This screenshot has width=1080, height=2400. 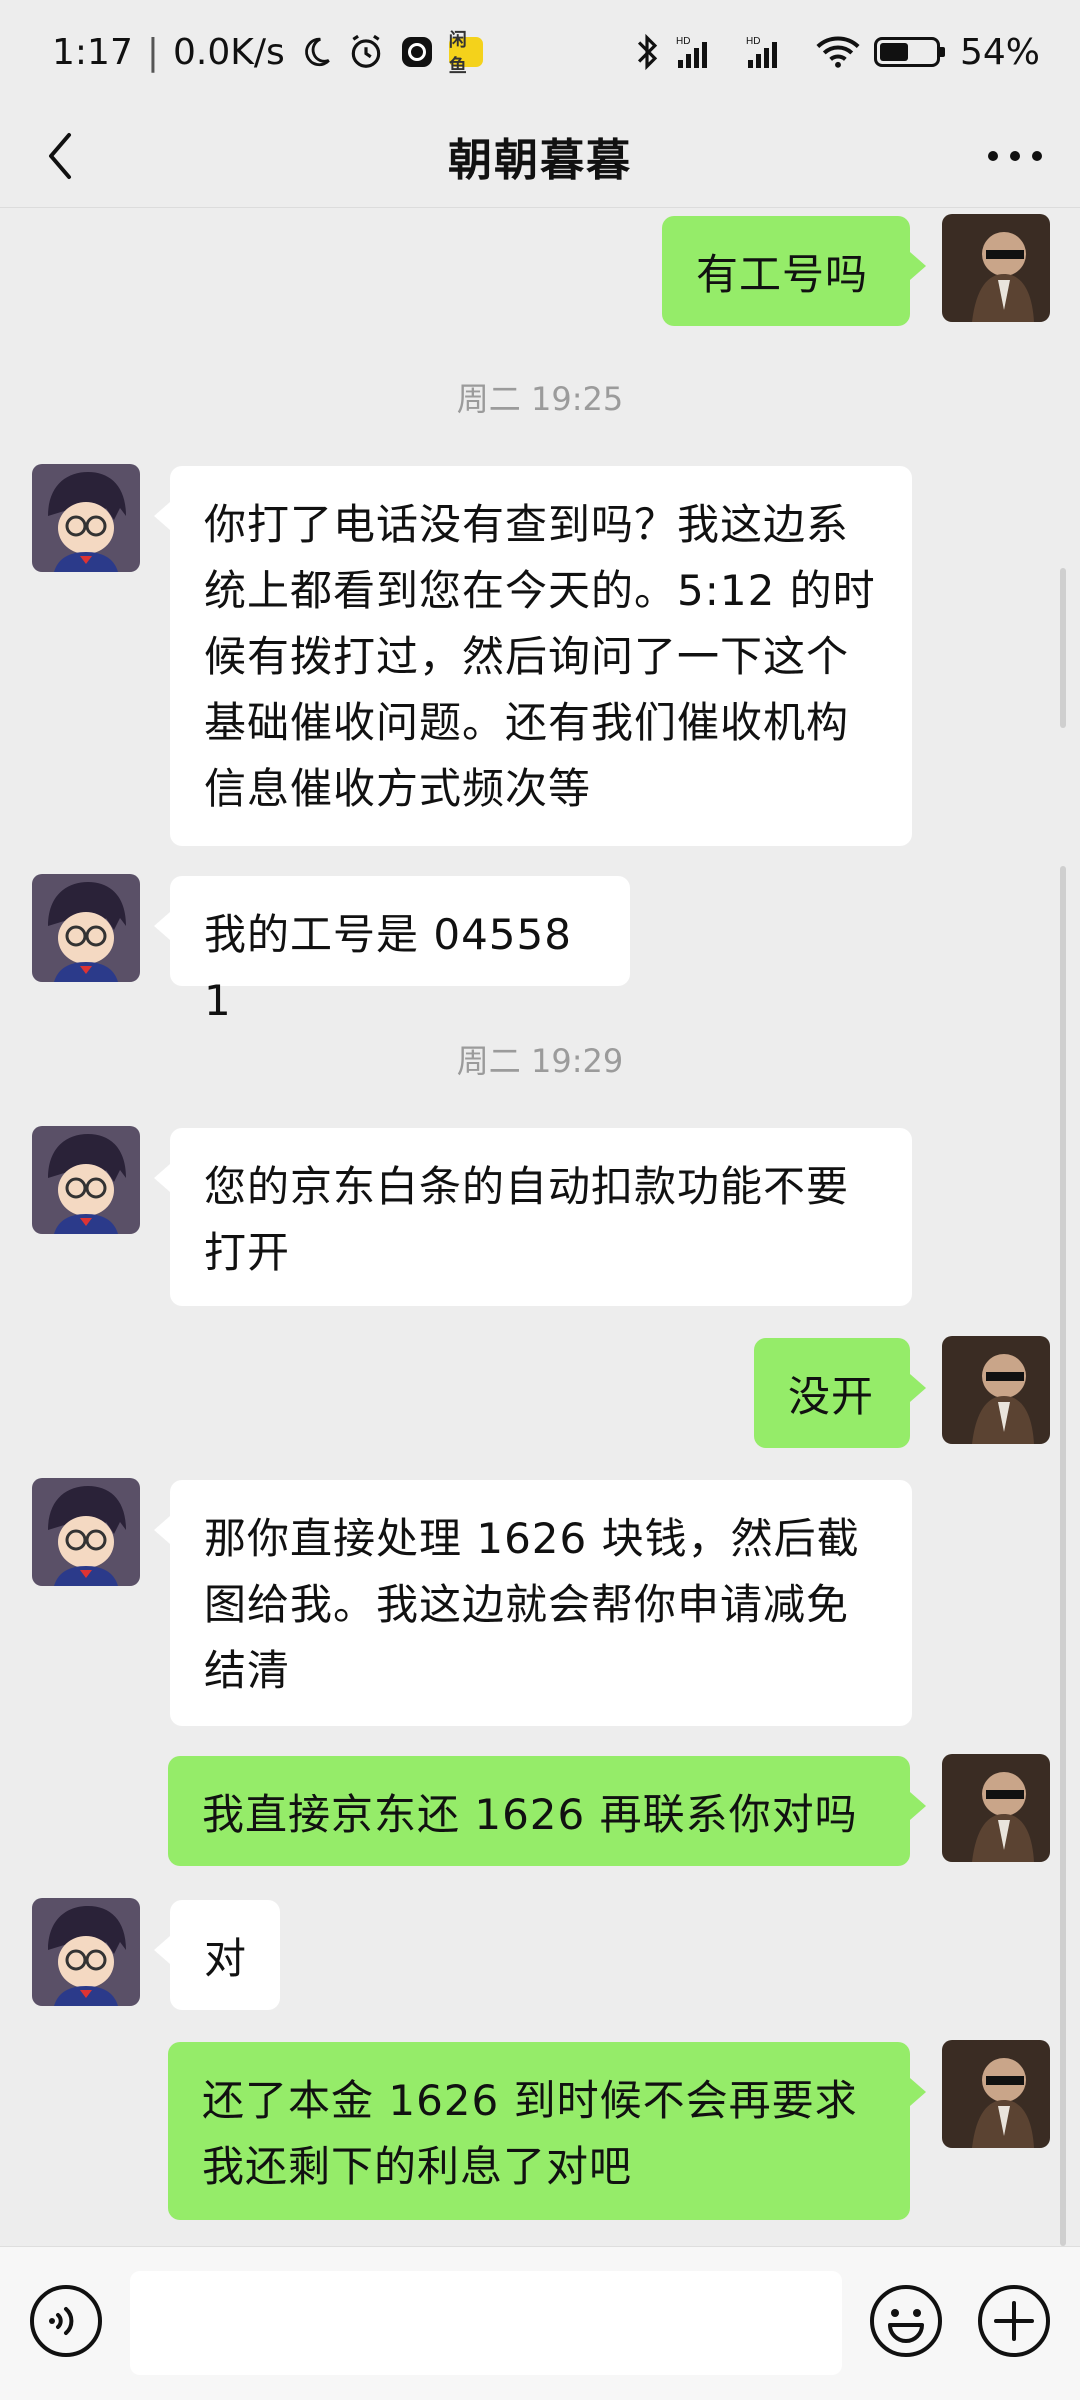 I want to click on outgoing-message: 我直接京东还 1626 再联系你对吗, so click(x=547, y=1811).